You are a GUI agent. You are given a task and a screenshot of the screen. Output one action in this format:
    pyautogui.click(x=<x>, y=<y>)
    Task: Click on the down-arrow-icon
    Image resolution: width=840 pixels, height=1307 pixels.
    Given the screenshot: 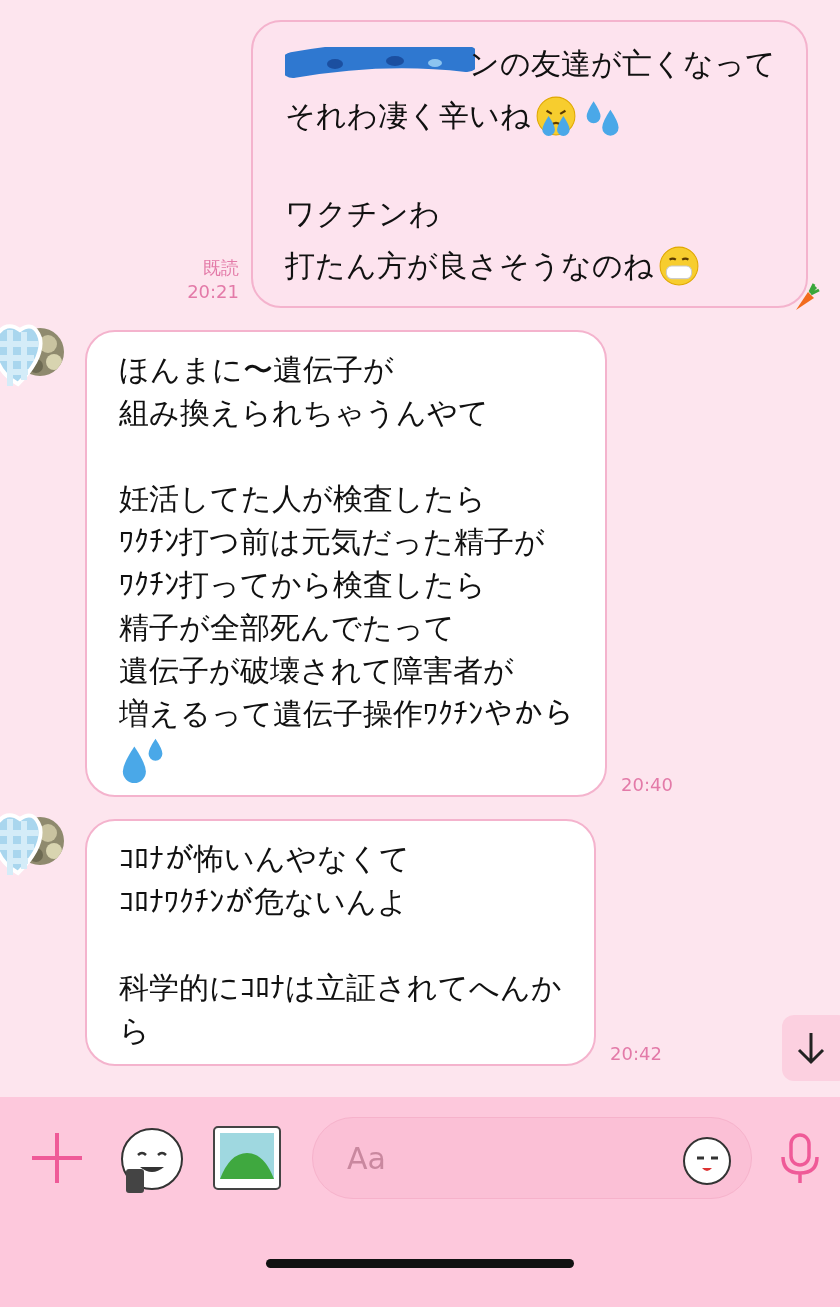 What is the action you would take?
    pyautogui.click(x=811, y=1048)
    